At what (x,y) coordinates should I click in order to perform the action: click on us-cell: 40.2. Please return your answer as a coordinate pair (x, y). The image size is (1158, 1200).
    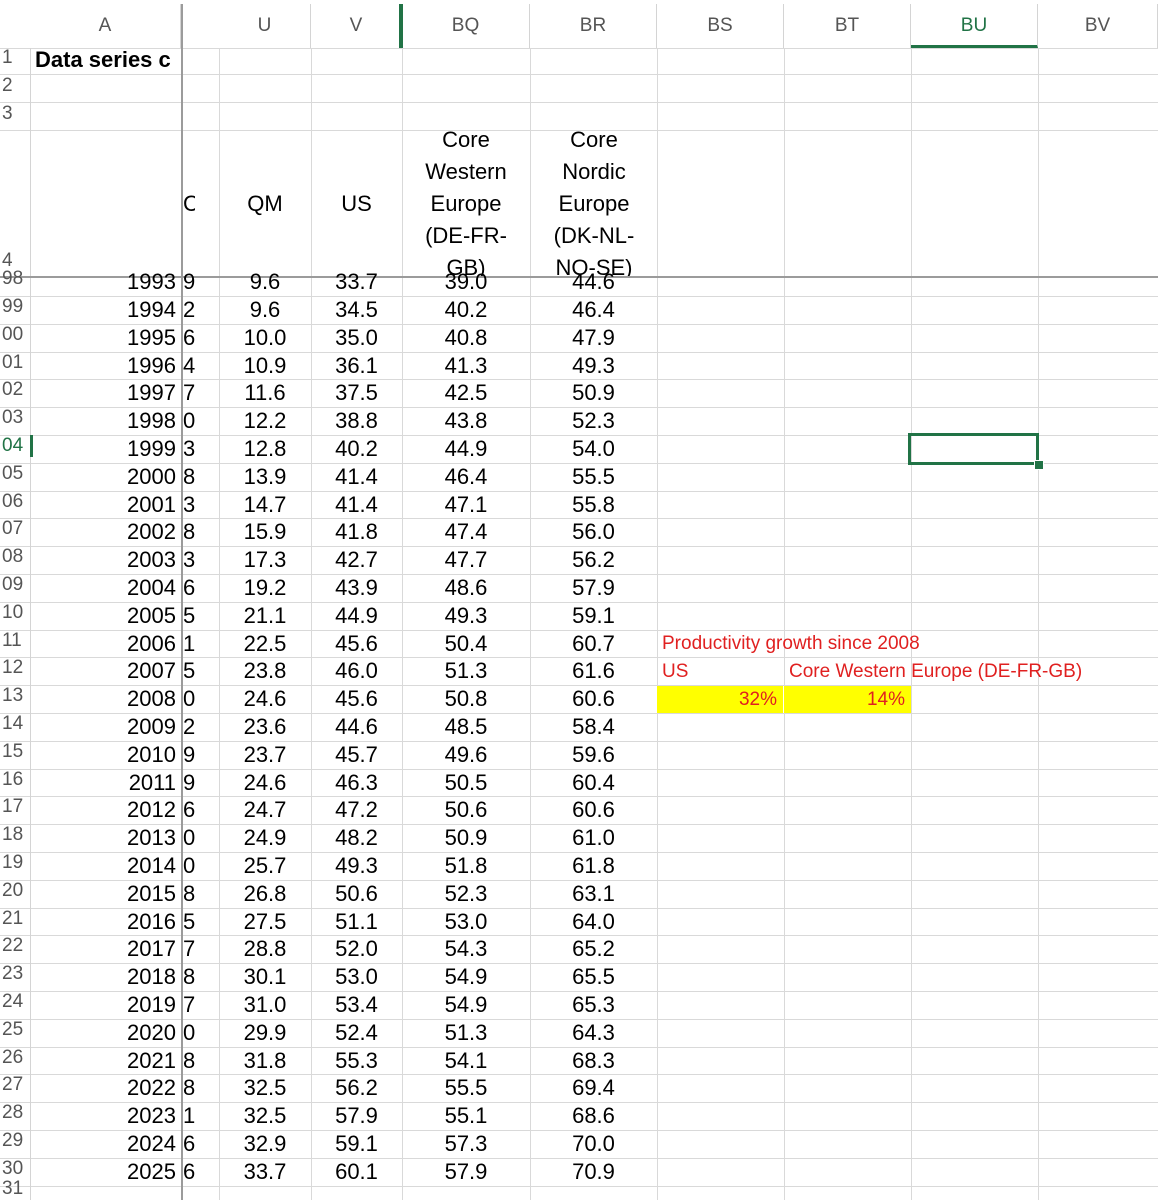
    Looking at the image, I should click on (356, 448).